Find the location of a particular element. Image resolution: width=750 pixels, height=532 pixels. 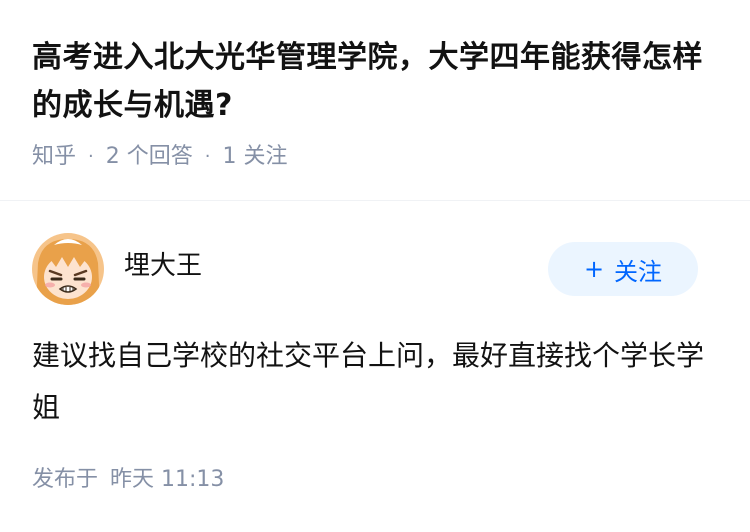

plus-icon: + is located at coordinates (594, 269).